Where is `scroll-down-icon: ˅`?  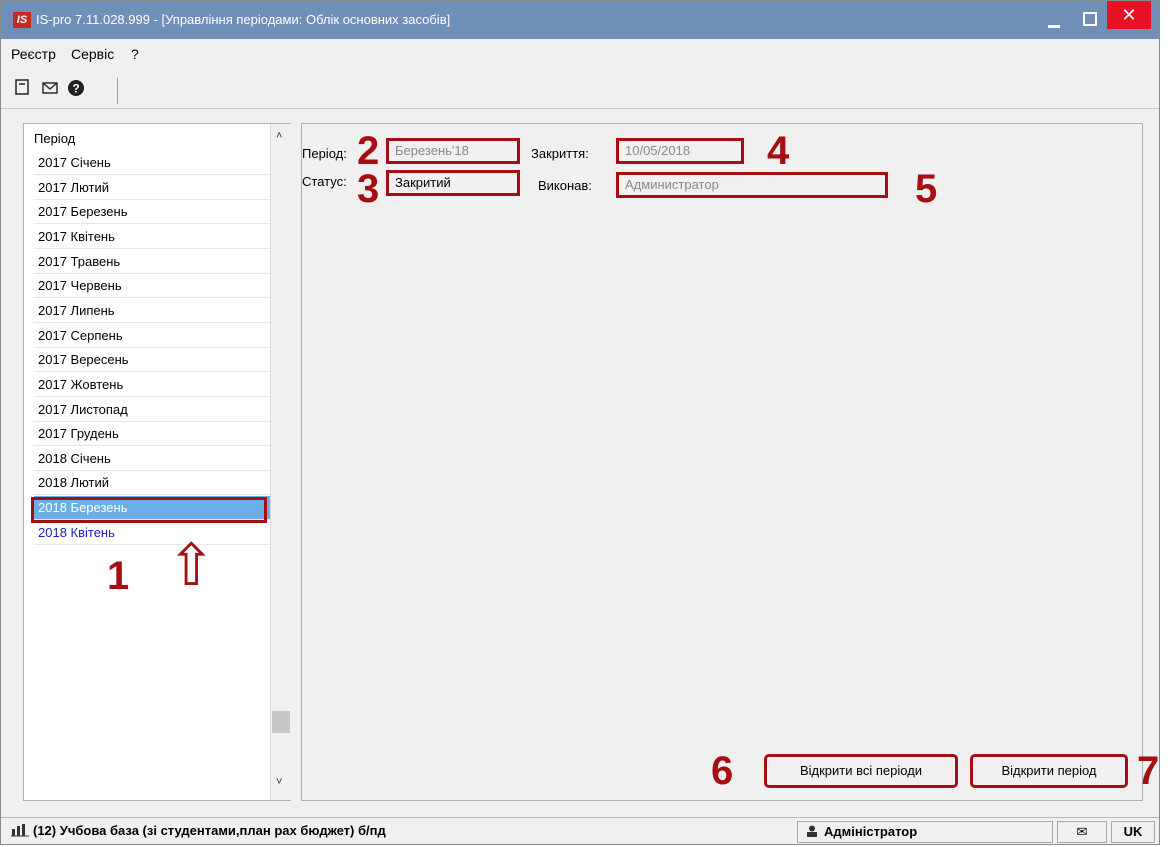 scroll-down-icon: ˅ is located at coordinates (279, 782).